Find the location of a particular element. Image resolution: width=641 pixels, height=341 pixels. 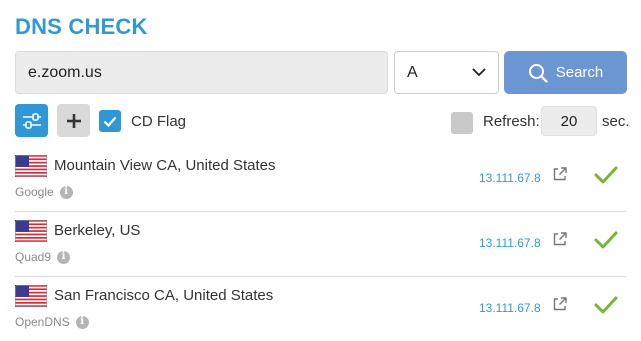

provider-name: OpenDNS is located at coordinates (42, 322).